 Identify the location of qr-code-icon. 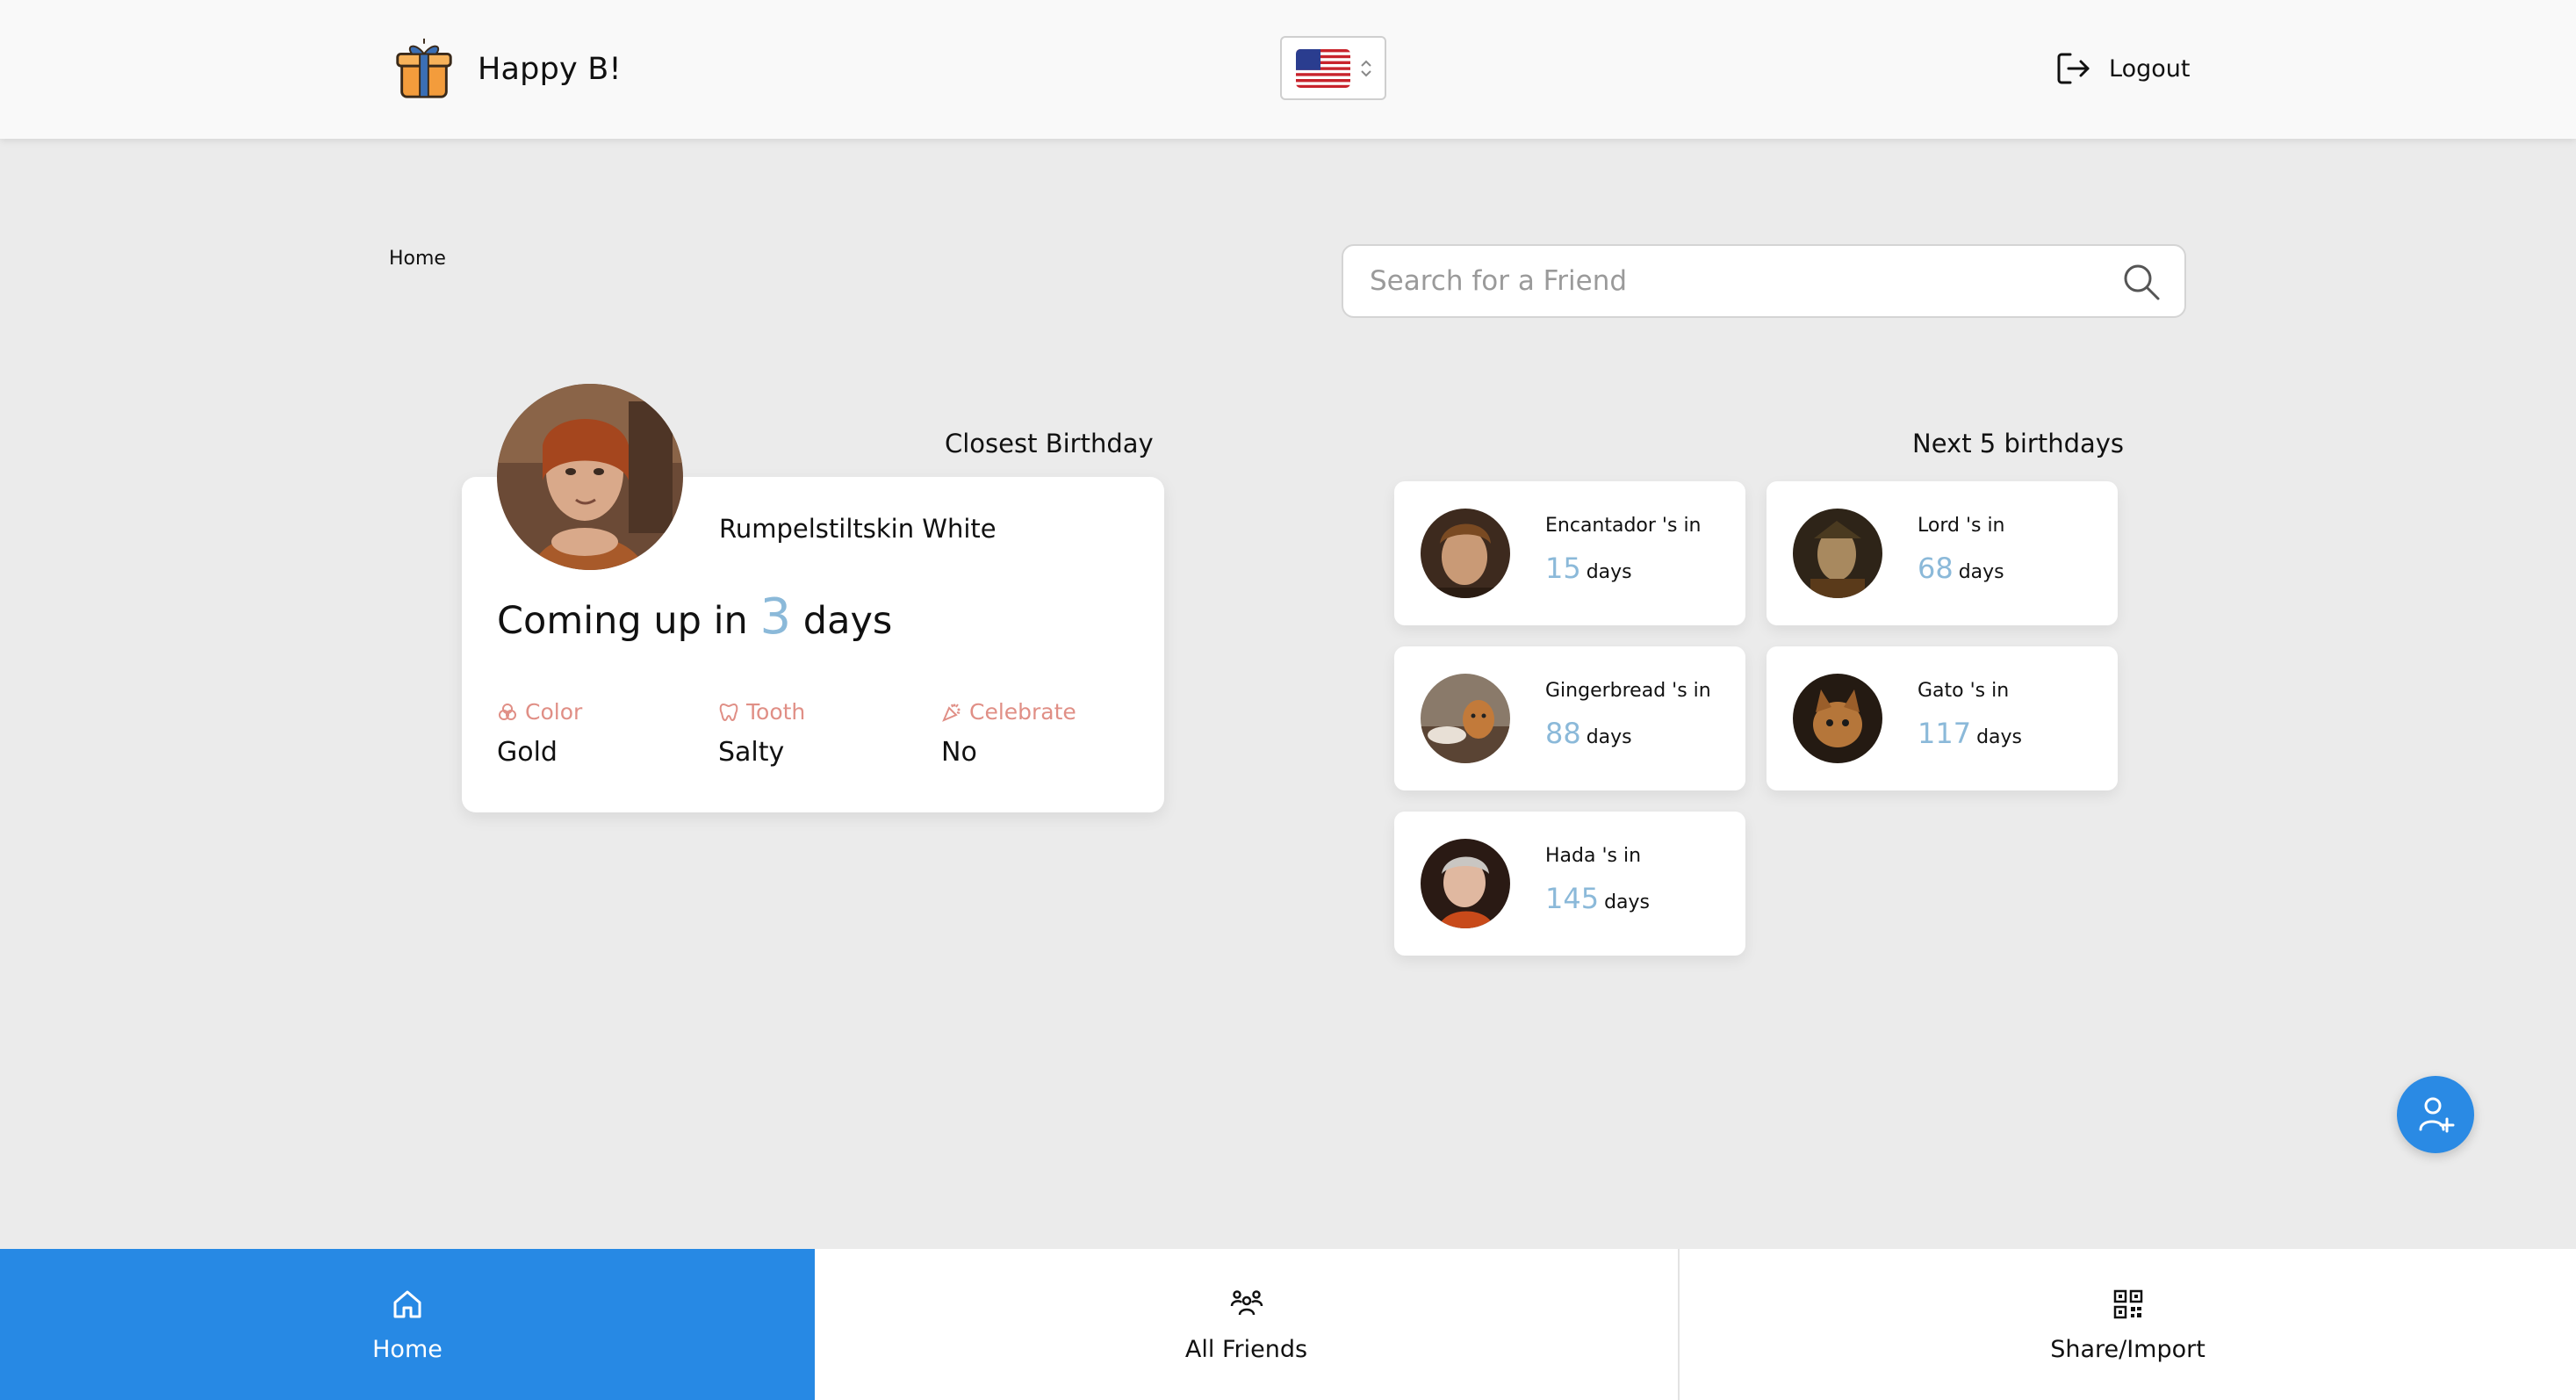
(2127, 1303).